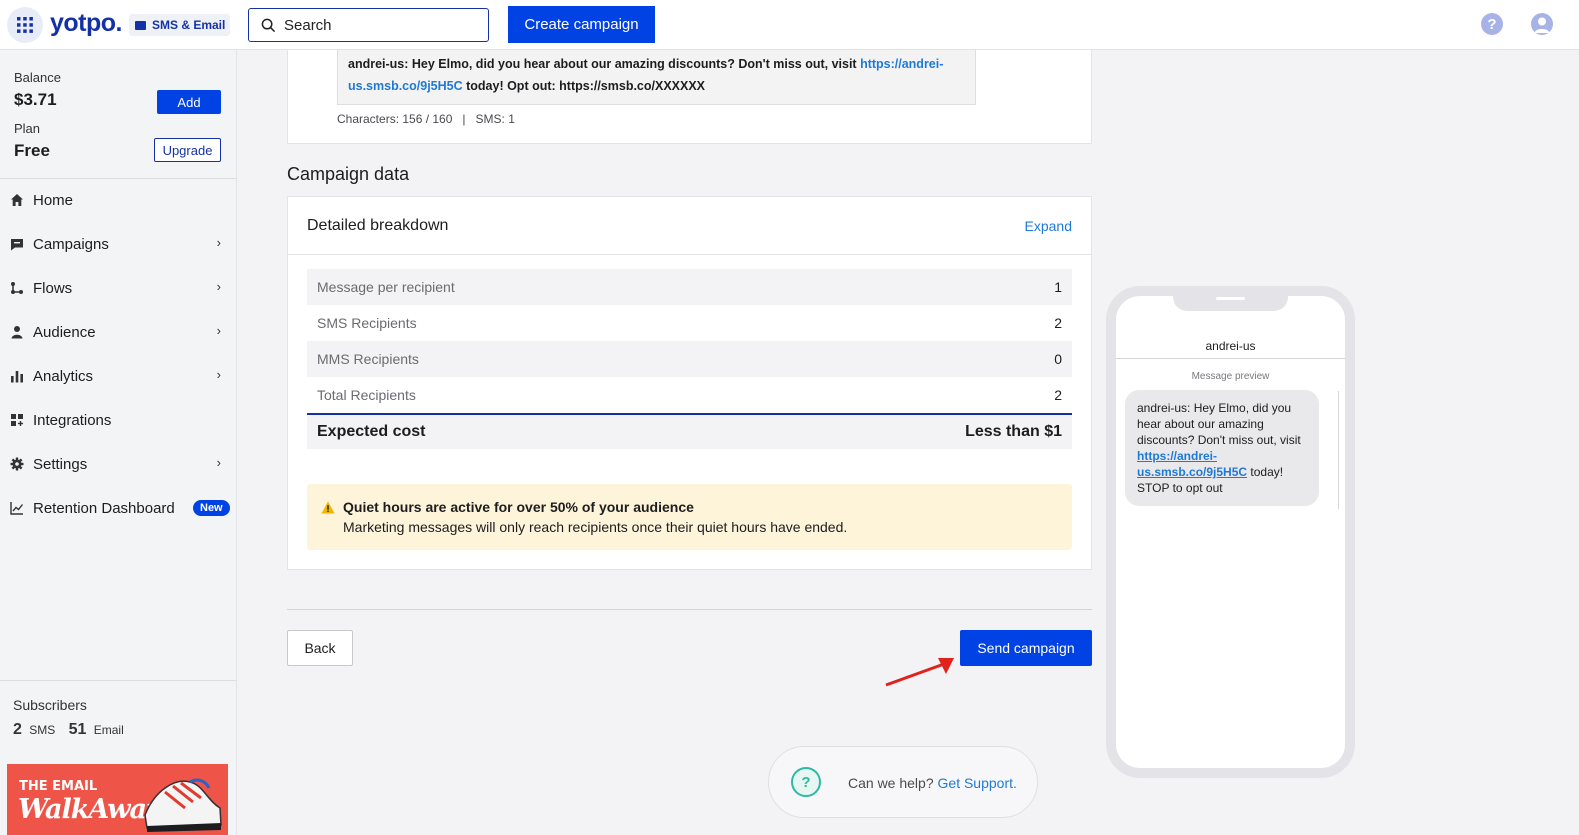 The image size is (1579, 835). Describe the element at coordinates (368, 25) in the screenshot. I see `search-input: Search` at that location.